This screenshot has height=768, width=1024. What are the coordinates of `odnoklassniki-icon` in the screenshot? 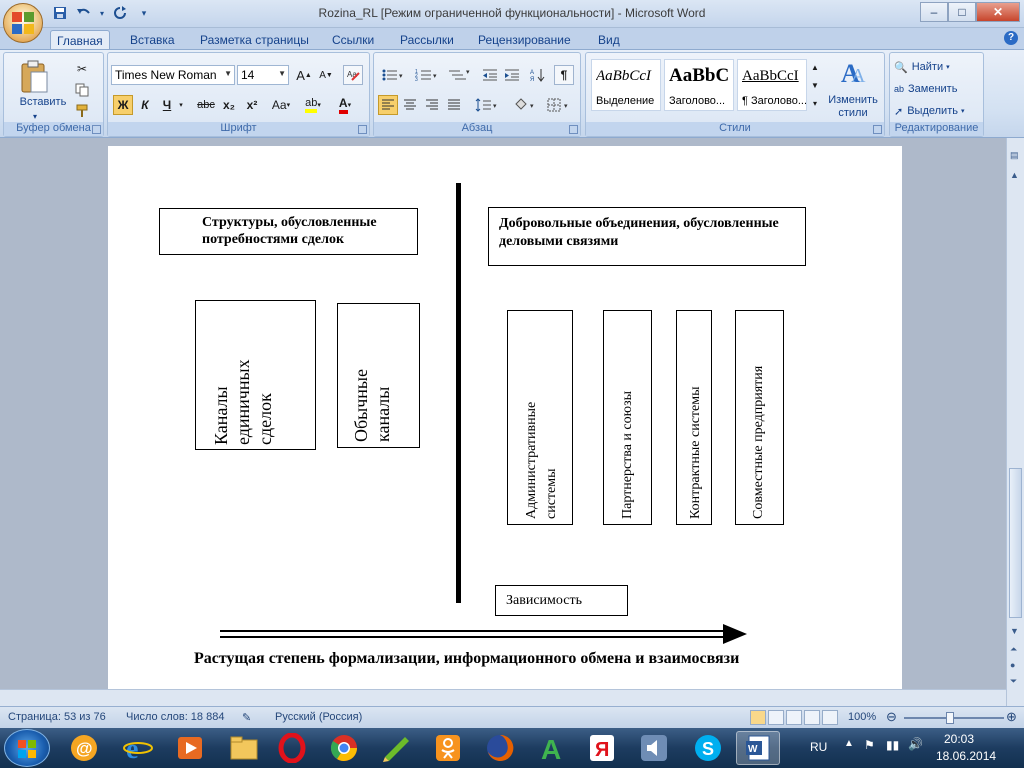 It's located at (448, 748).